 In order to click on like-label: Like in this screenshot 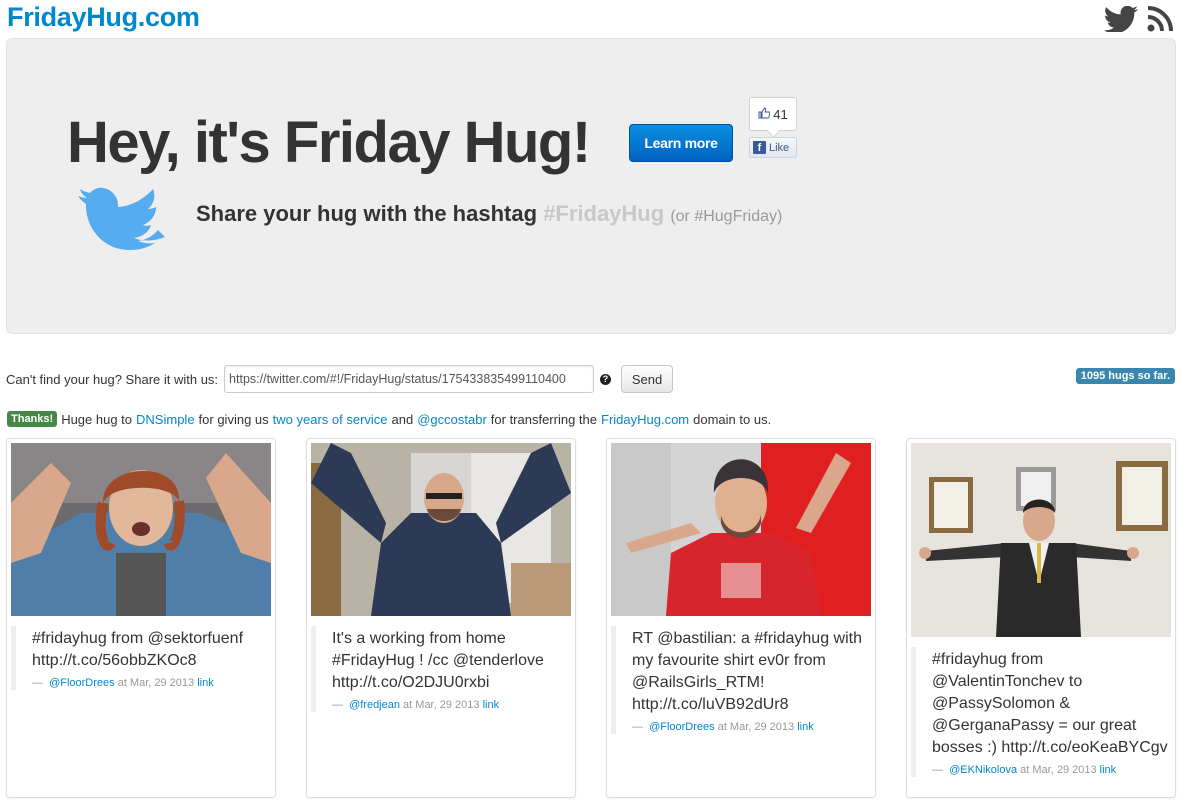, I will do `click(779, 147)`.